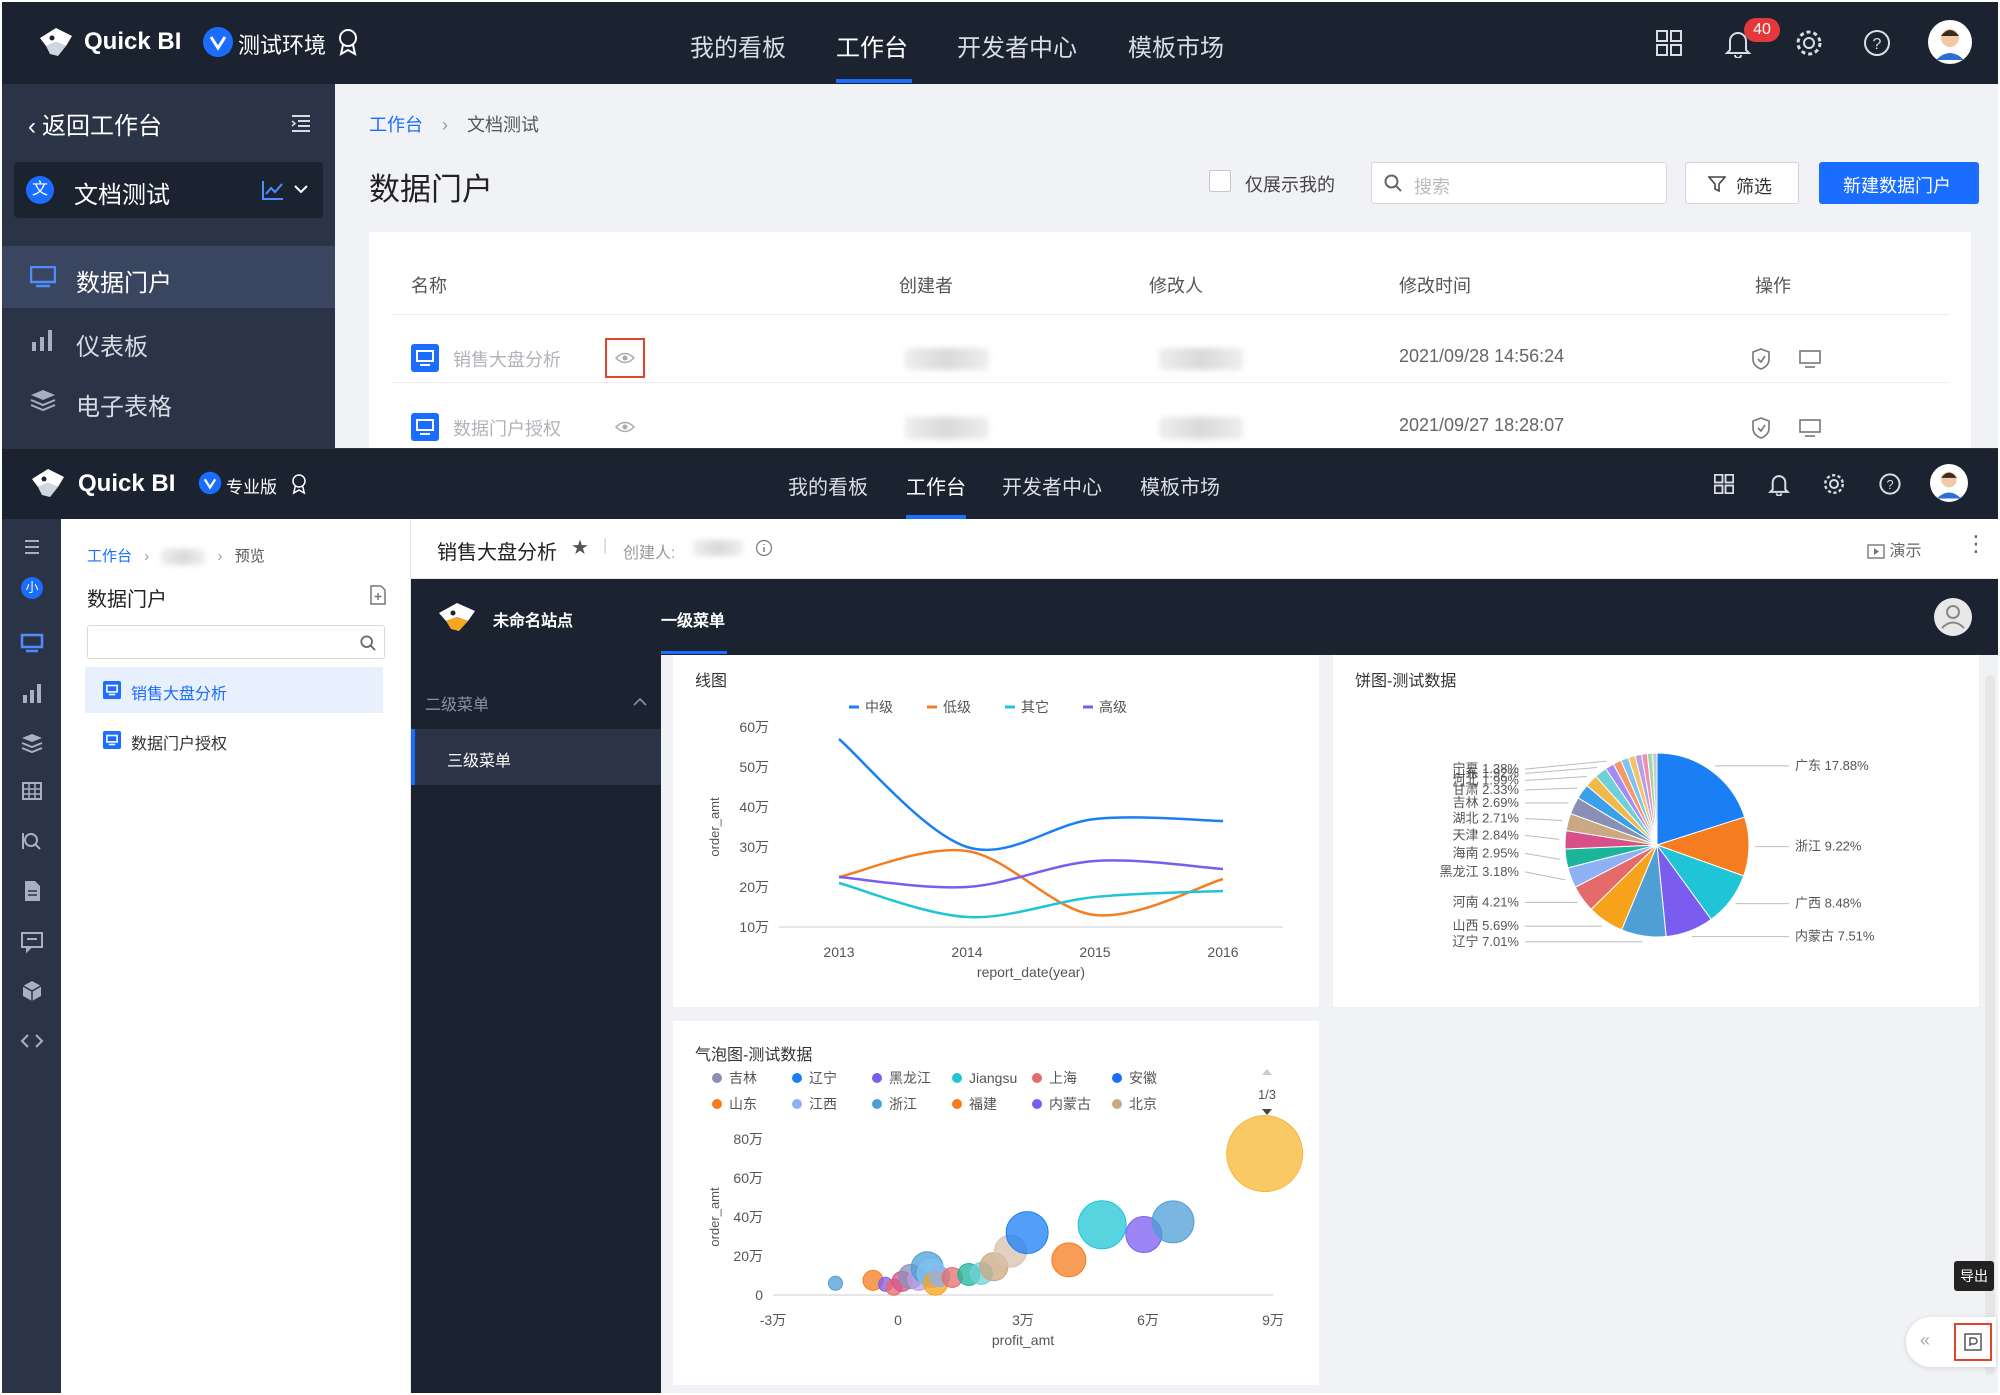 This screenshot has height=1395, width=2000. What do you see at coordinates (32, 891) in the screenshot?
I see `report-doc-icon` at bounding box center [32, 891].